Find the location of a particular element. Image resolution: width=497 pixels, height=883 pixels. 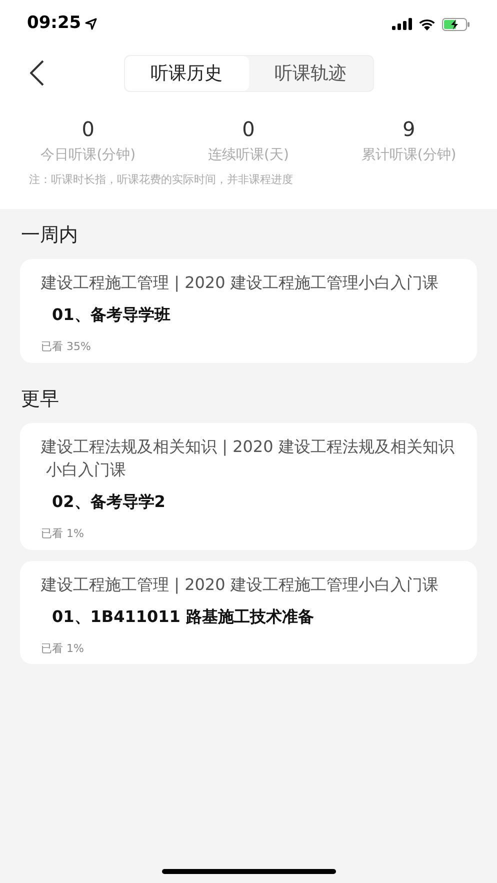

lesson-title: 01、1B411011 路基施工技术准备 is located at coordinates (183, 617).